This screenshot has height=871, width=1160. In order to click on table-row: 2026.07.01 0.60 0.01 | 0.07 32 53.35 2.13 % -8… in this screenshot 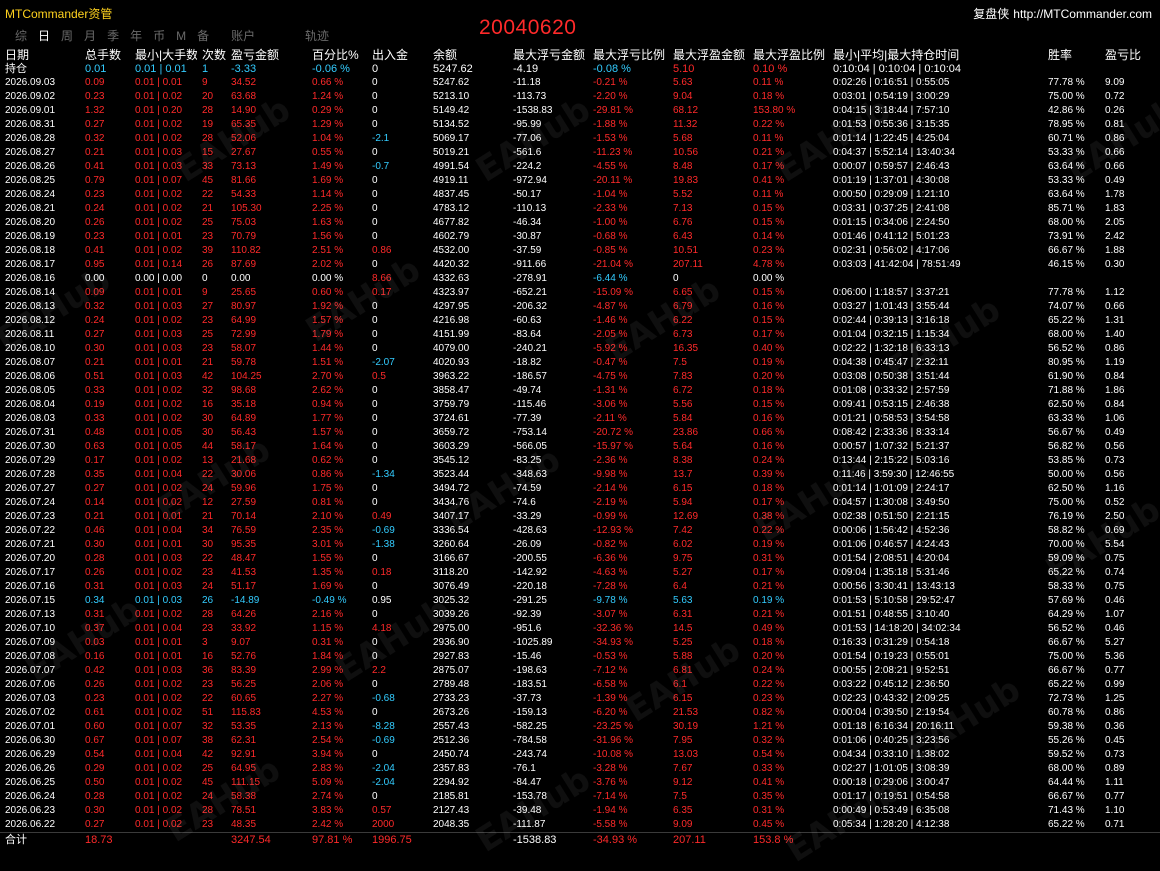, I will do `click(580, 727)`.